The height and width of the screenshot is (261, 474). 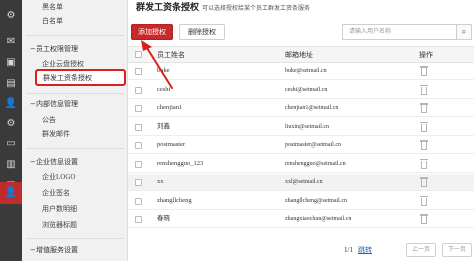 I want to click on employee-name: buke, so click(x=163, y=70).